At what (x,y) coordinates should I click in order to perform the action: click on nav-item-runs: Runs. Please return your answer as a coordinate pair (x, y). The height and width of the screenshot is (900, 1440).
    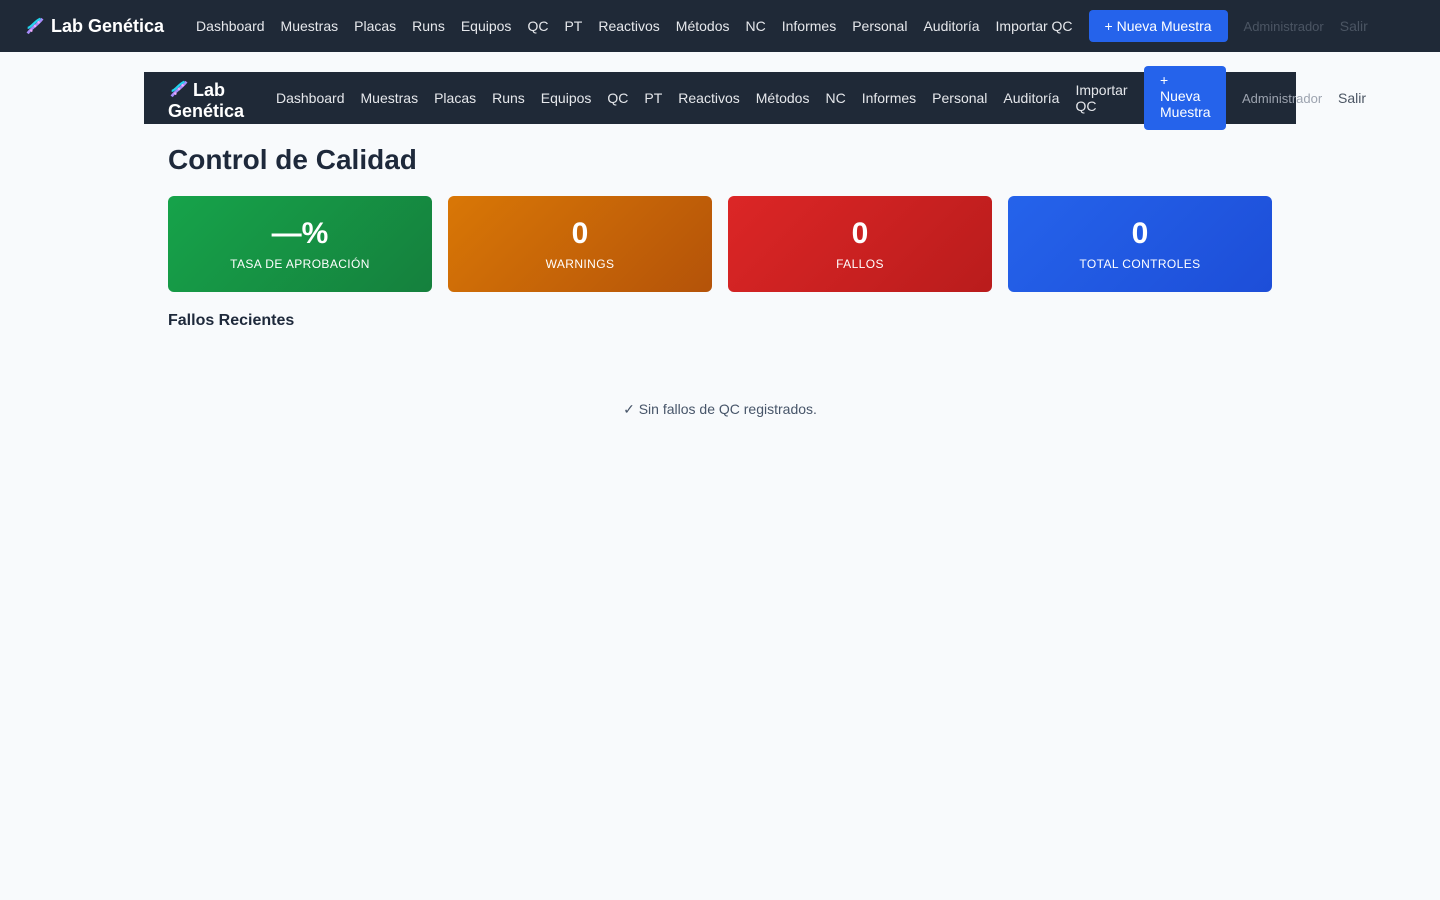
    Looking at the image, I should click on (428, 26).